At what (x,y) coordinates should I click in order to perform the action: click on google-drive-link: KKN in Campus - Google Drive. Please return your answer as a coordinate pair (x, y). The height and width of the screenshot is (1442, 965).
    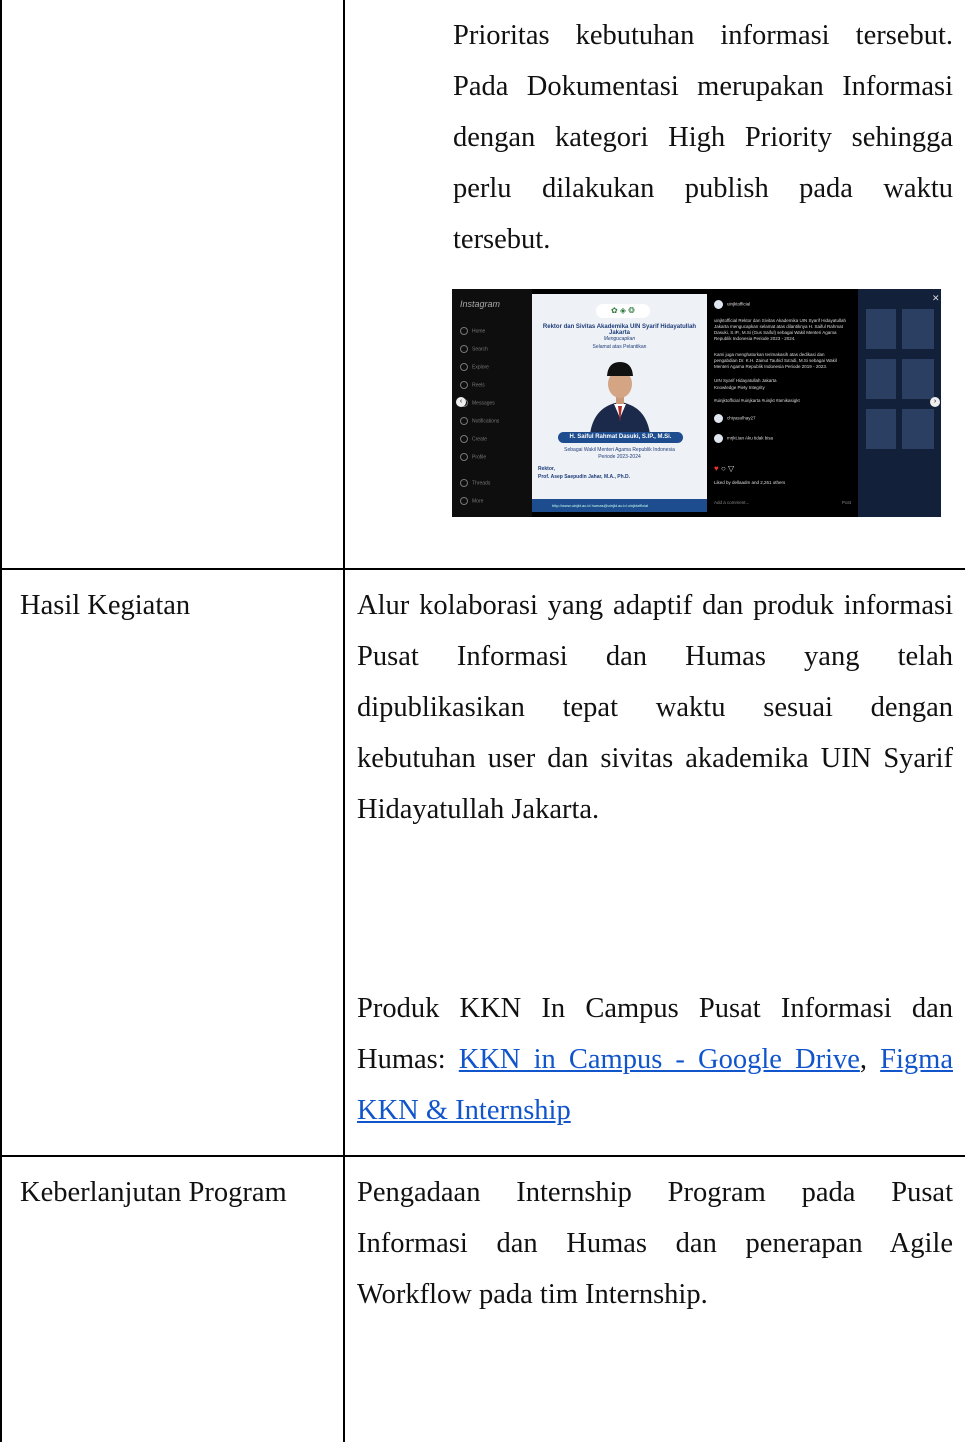
    Looking at the image, I should click on (659, 1059).